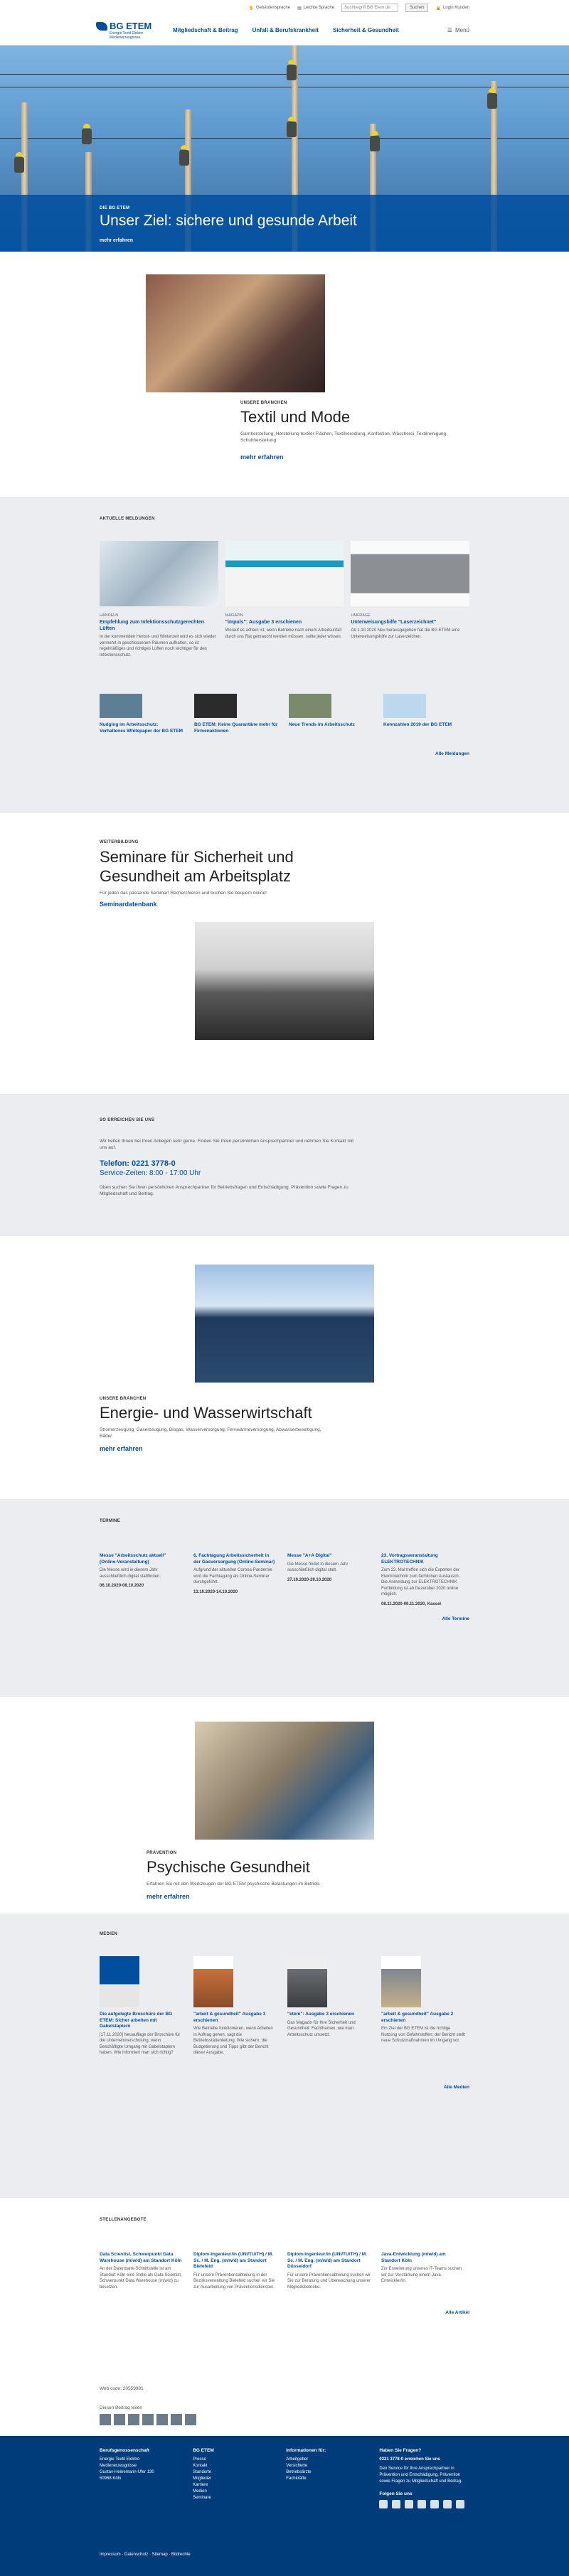 Image resolution: width=569 pixels, height=2576 pixels. What do you see at coordinates (231, 2472) in the screenshot?
I see `footer-link: Standorte` at bounding box center [231, 2472].